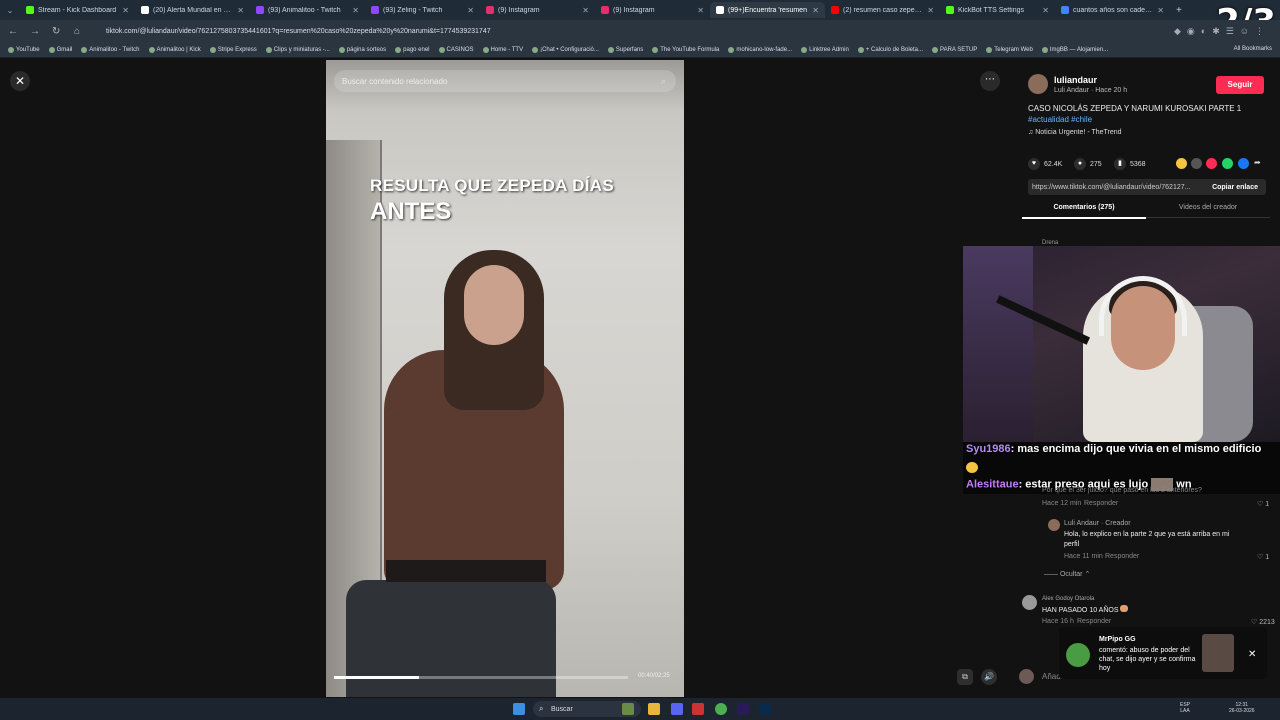 The height and width of the screenshot is (720, 1280). Describe the element at coordinates (1176, 10) in the screenshot. I see `new-tab-button: +` at that location.